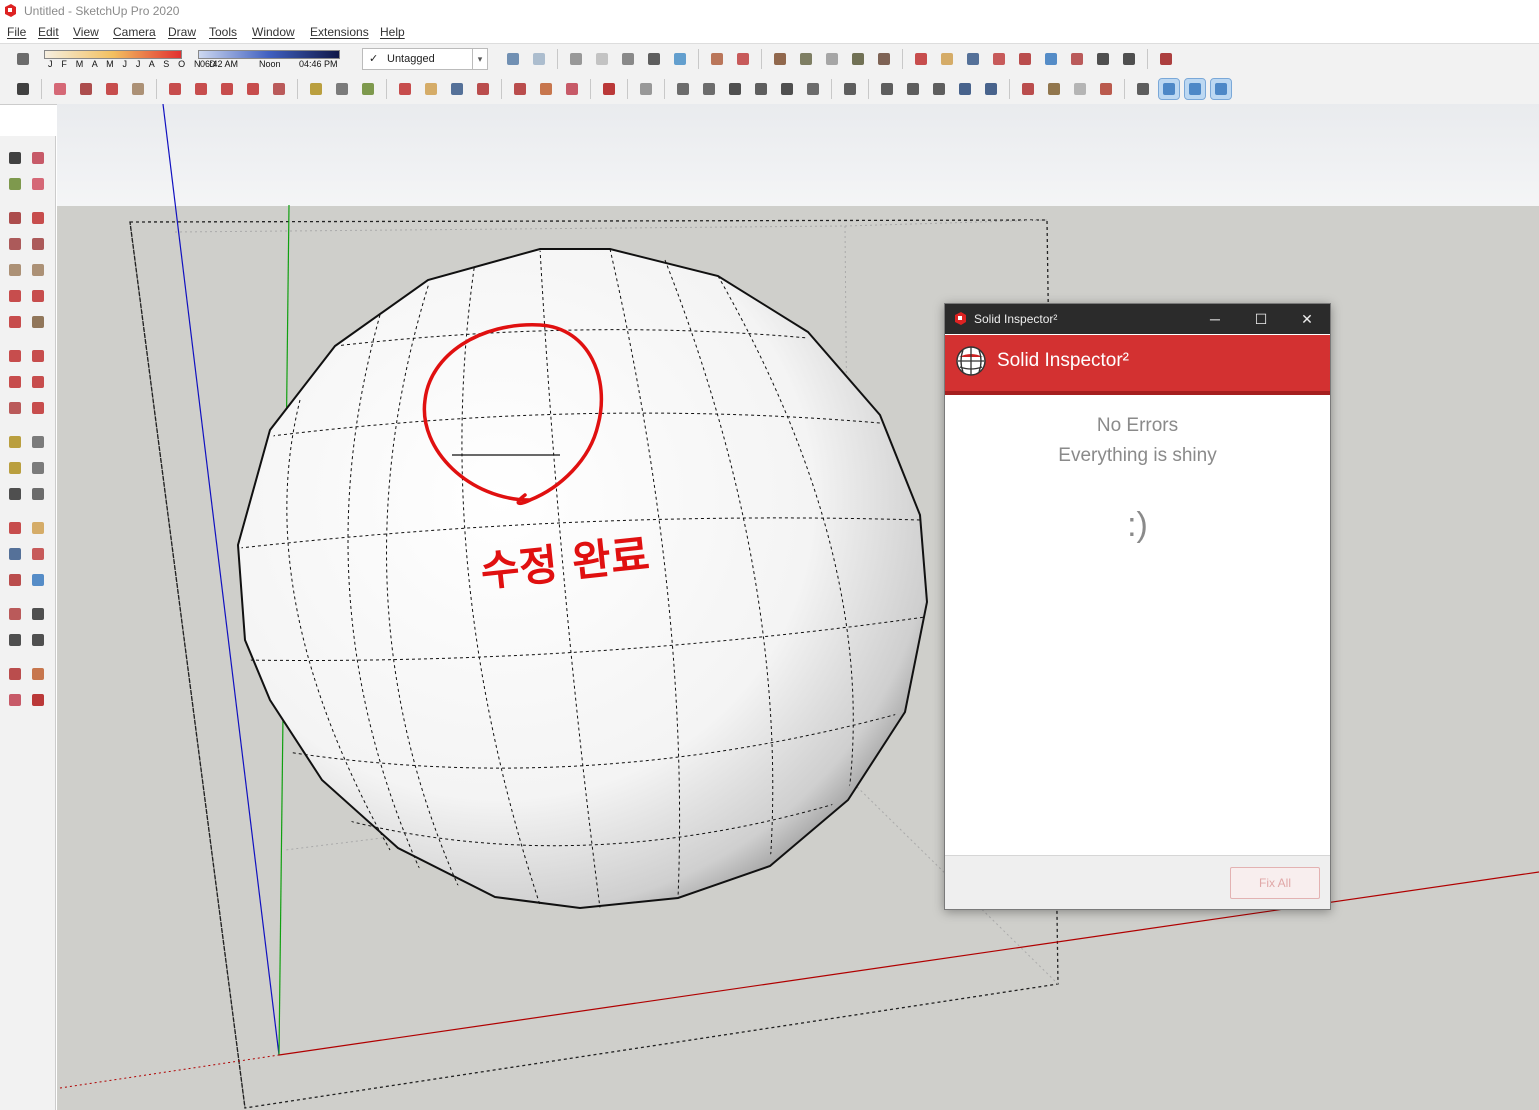  I want to click on sandbox-from-contours-icon, so click(780, 59).